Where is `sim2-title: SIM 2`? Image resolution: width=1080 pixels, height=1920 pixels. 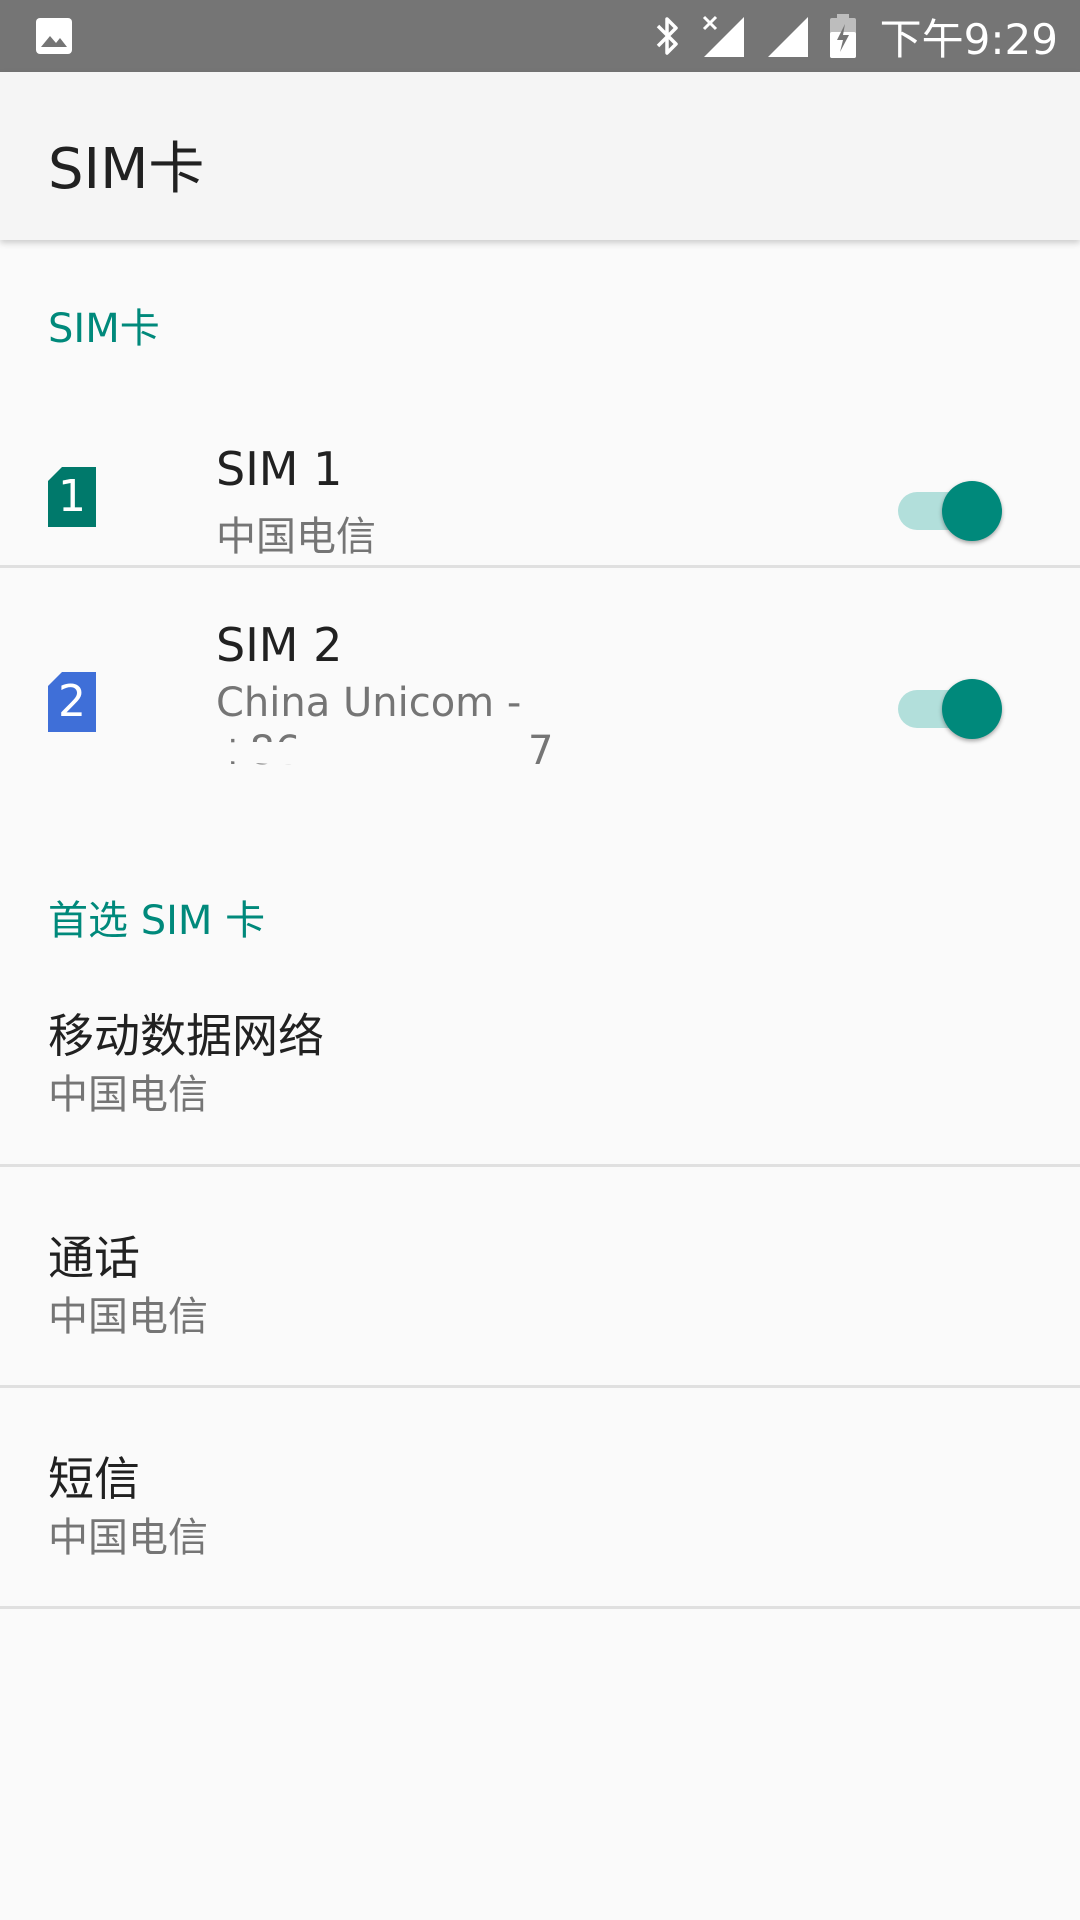
sim2-title: SIM 2 is located at coordinates (279, 645).